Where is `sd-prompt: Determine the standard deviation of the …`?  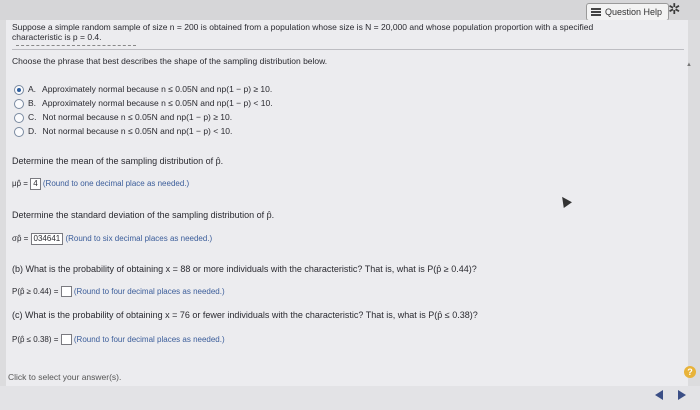
sd-prompt: Determine the standard deviation of the … is located at coordinates (143, 215).